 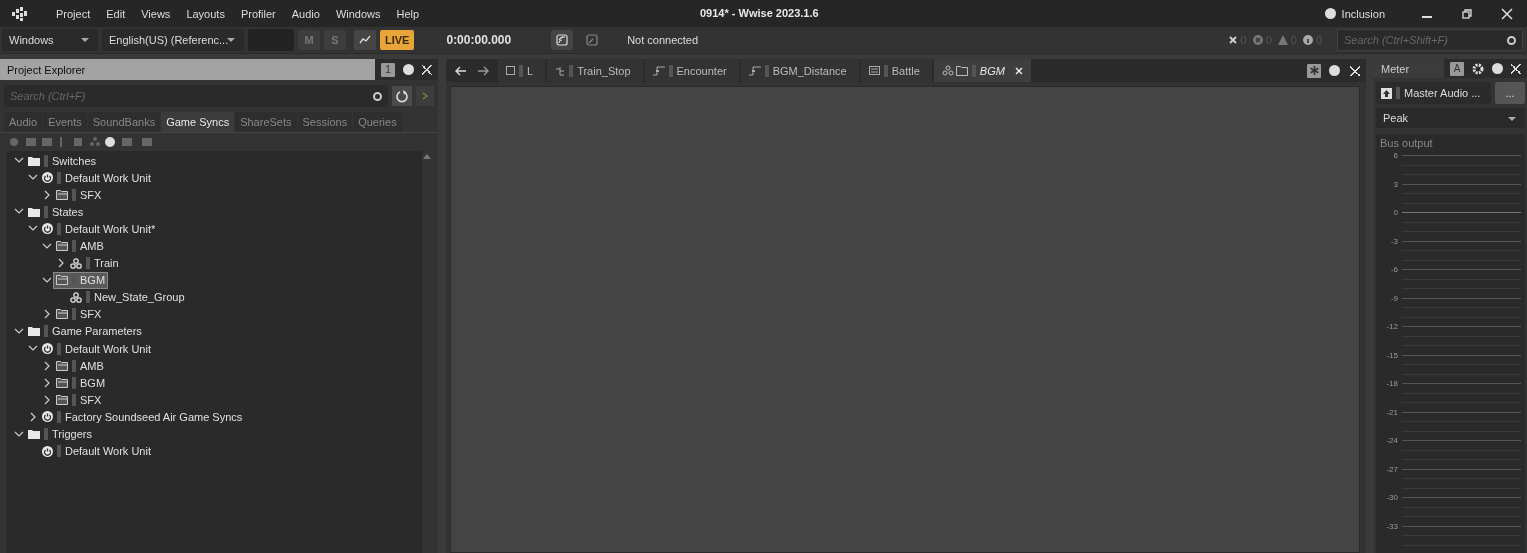 I want to click on editor-tab: L, so click(x=522, y=70).